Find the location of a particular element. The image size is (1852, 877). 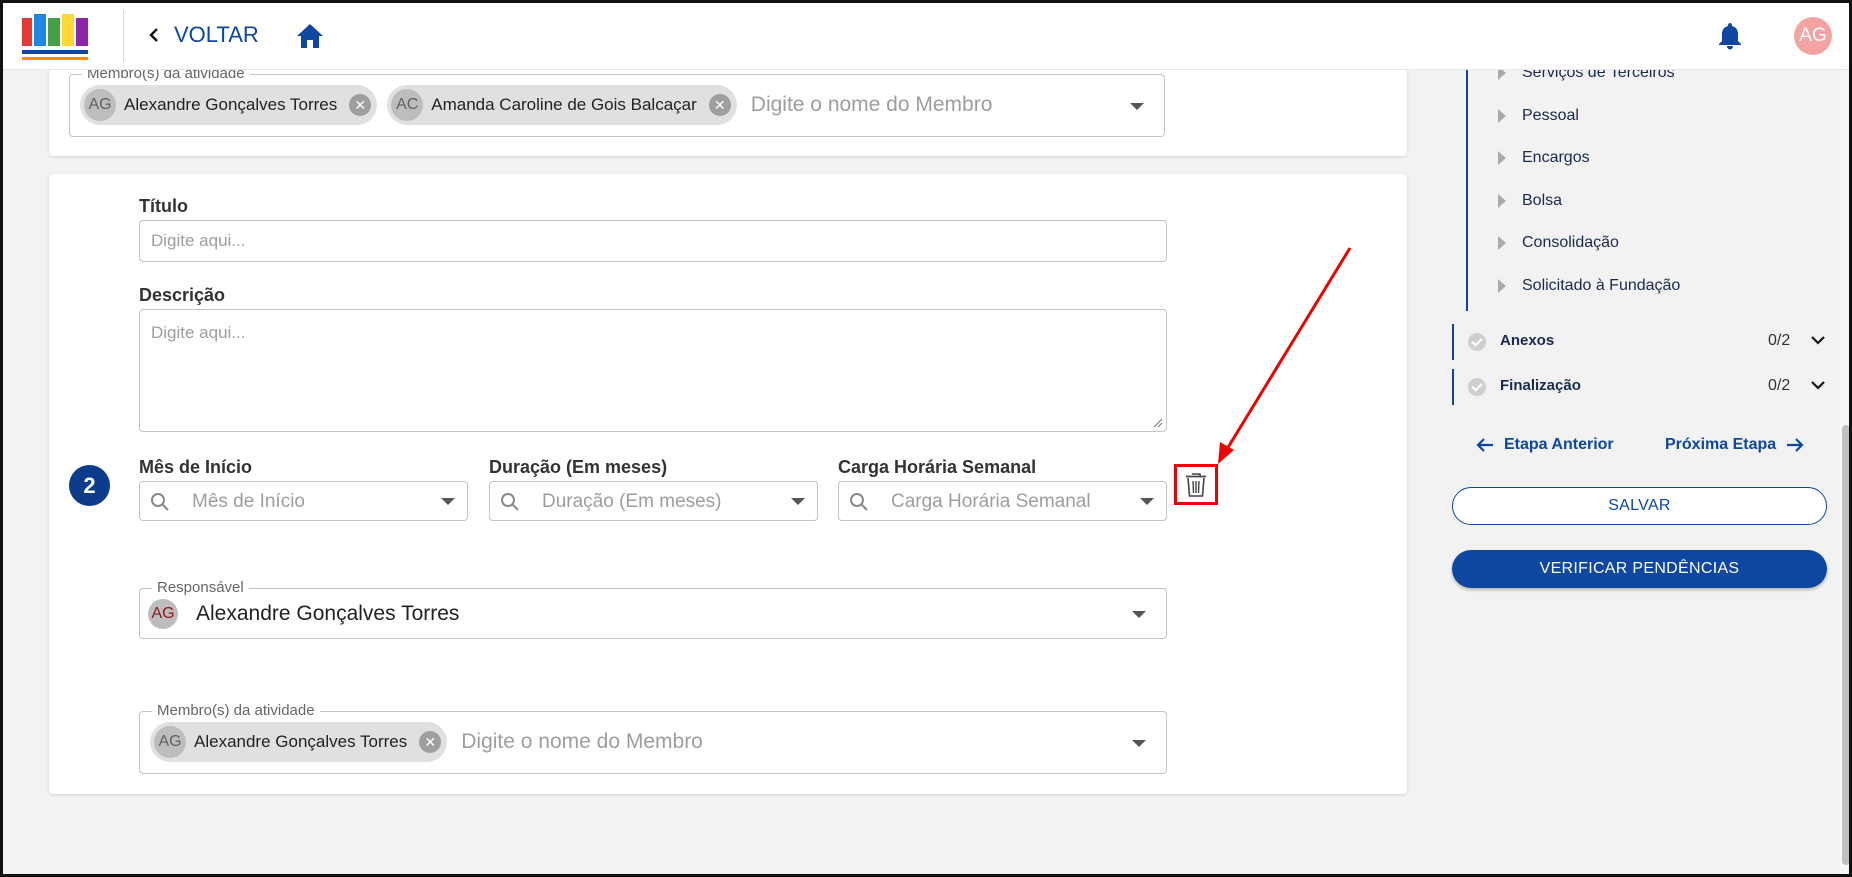

start-month-label: Mês de Início is located at coordinates (196, 467).